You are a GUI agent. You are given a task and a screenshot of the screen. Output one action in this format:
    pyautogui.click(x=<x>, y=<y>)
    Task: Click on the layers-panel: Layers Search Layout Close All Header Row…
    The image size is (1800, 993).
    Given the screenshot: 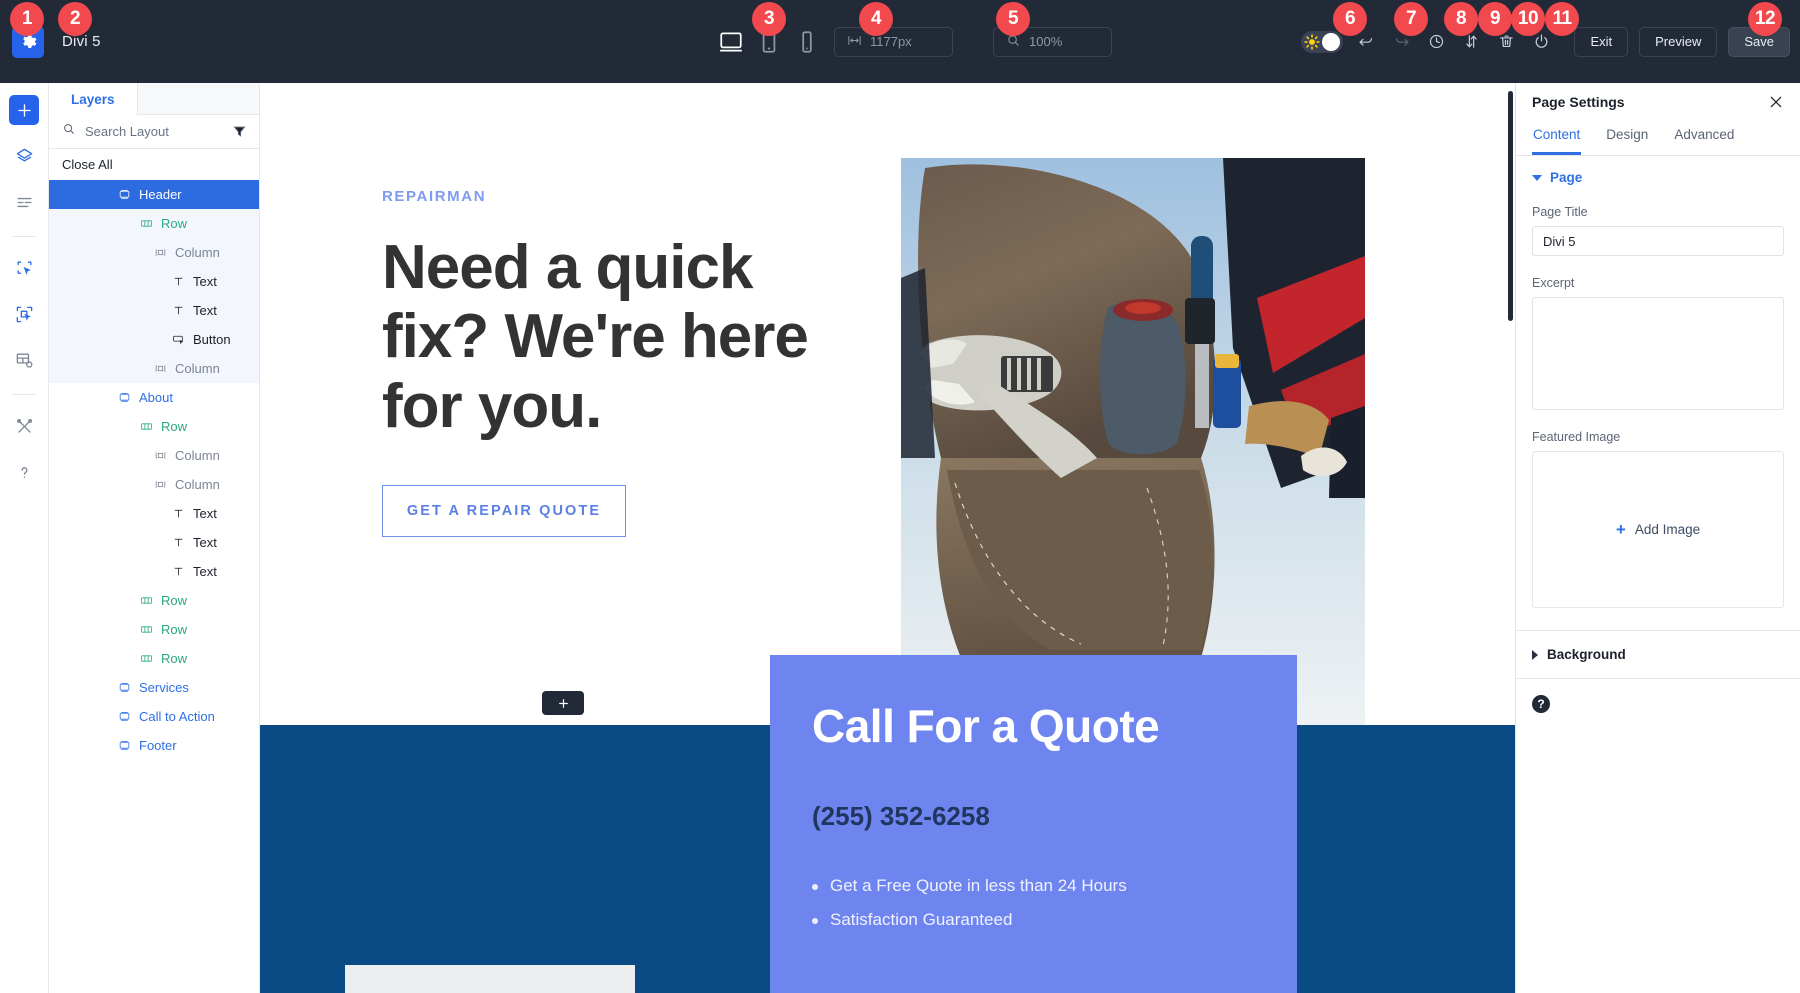 What is the action you would take?
    pyautogui.click(x=154, y=538)
    